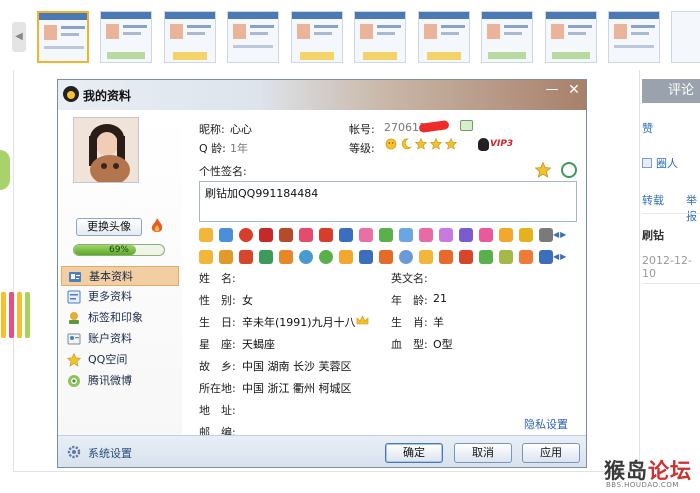 The width and height of the screenshot is (700, 493). I want to click on forum-watermark: 猴岛论坛 BBS.HOUDAO.COM, so click(652, 474).